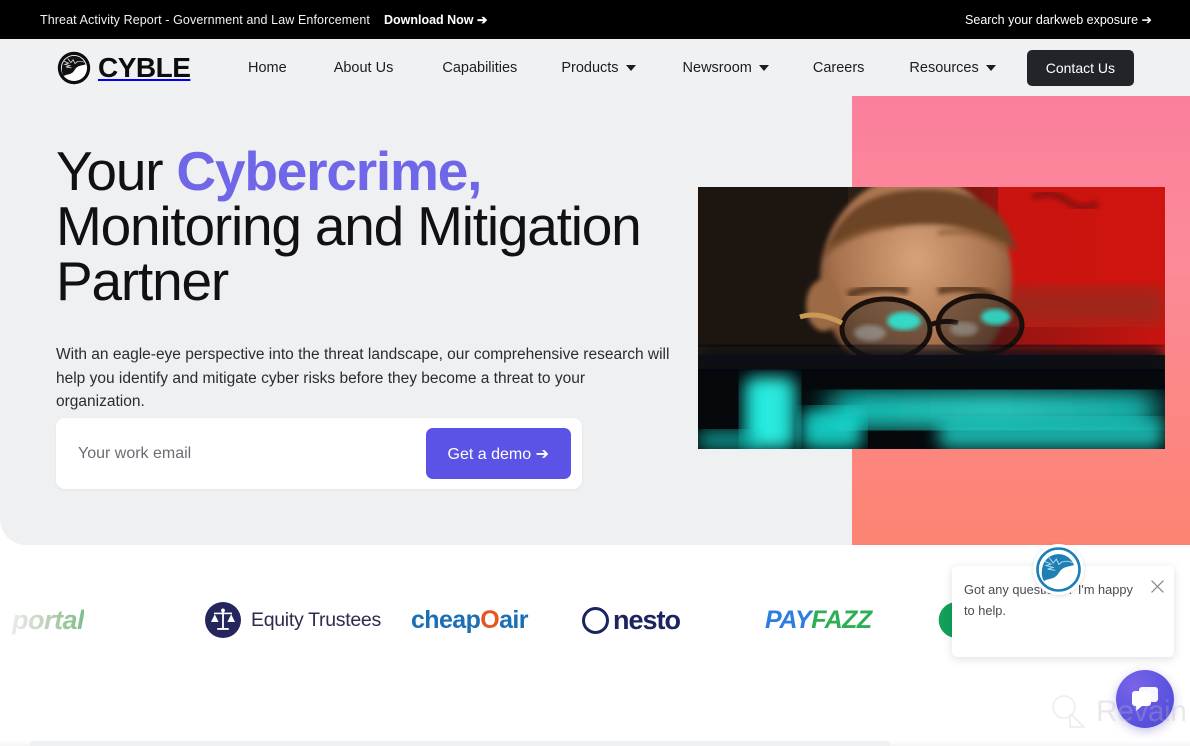  I want to click on nav-item-careers: Careers, so click(839, 68).